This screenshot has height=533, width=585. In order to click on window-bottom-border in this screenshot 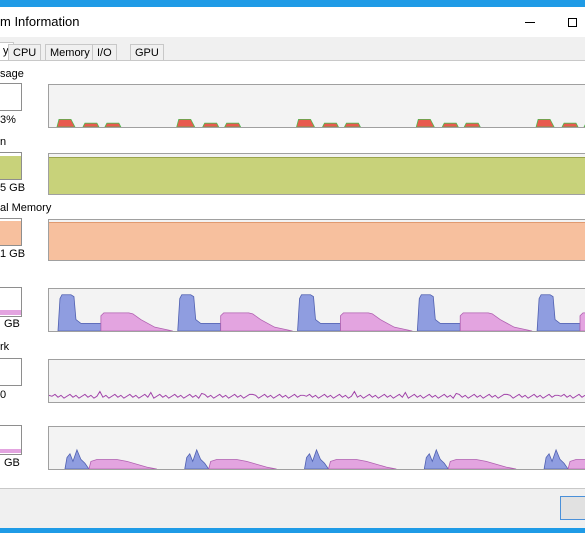, I will do `click(292, 530)`.